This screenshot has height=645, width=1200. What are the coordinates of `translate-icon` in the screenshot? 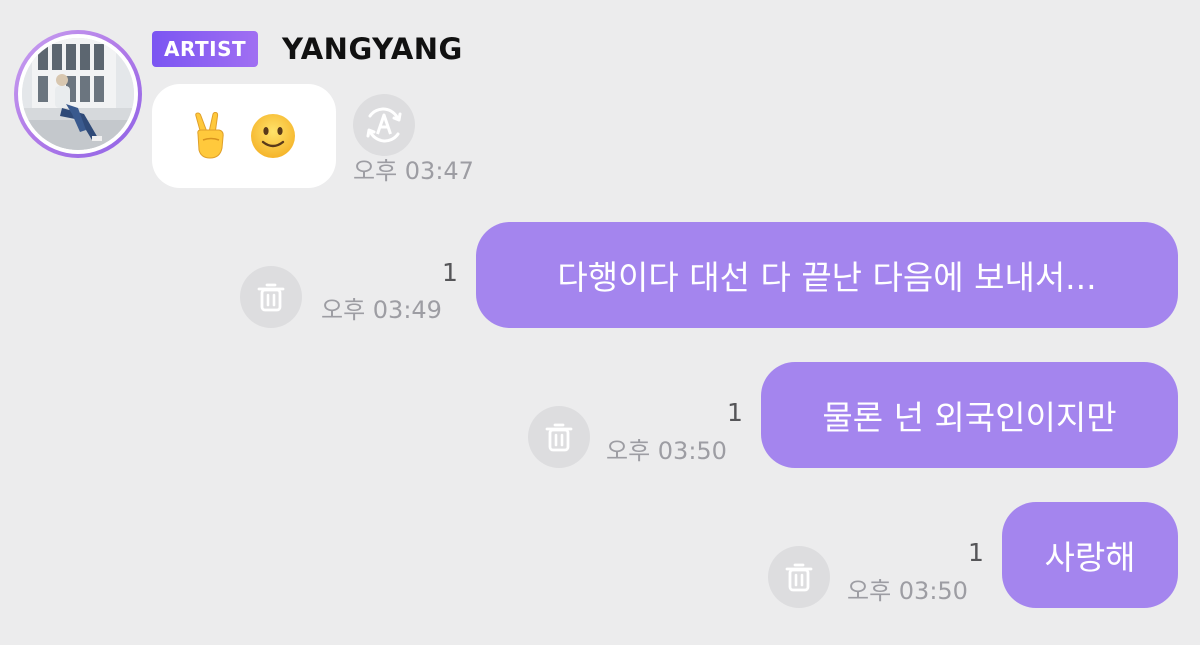 It's located at (384, 125).